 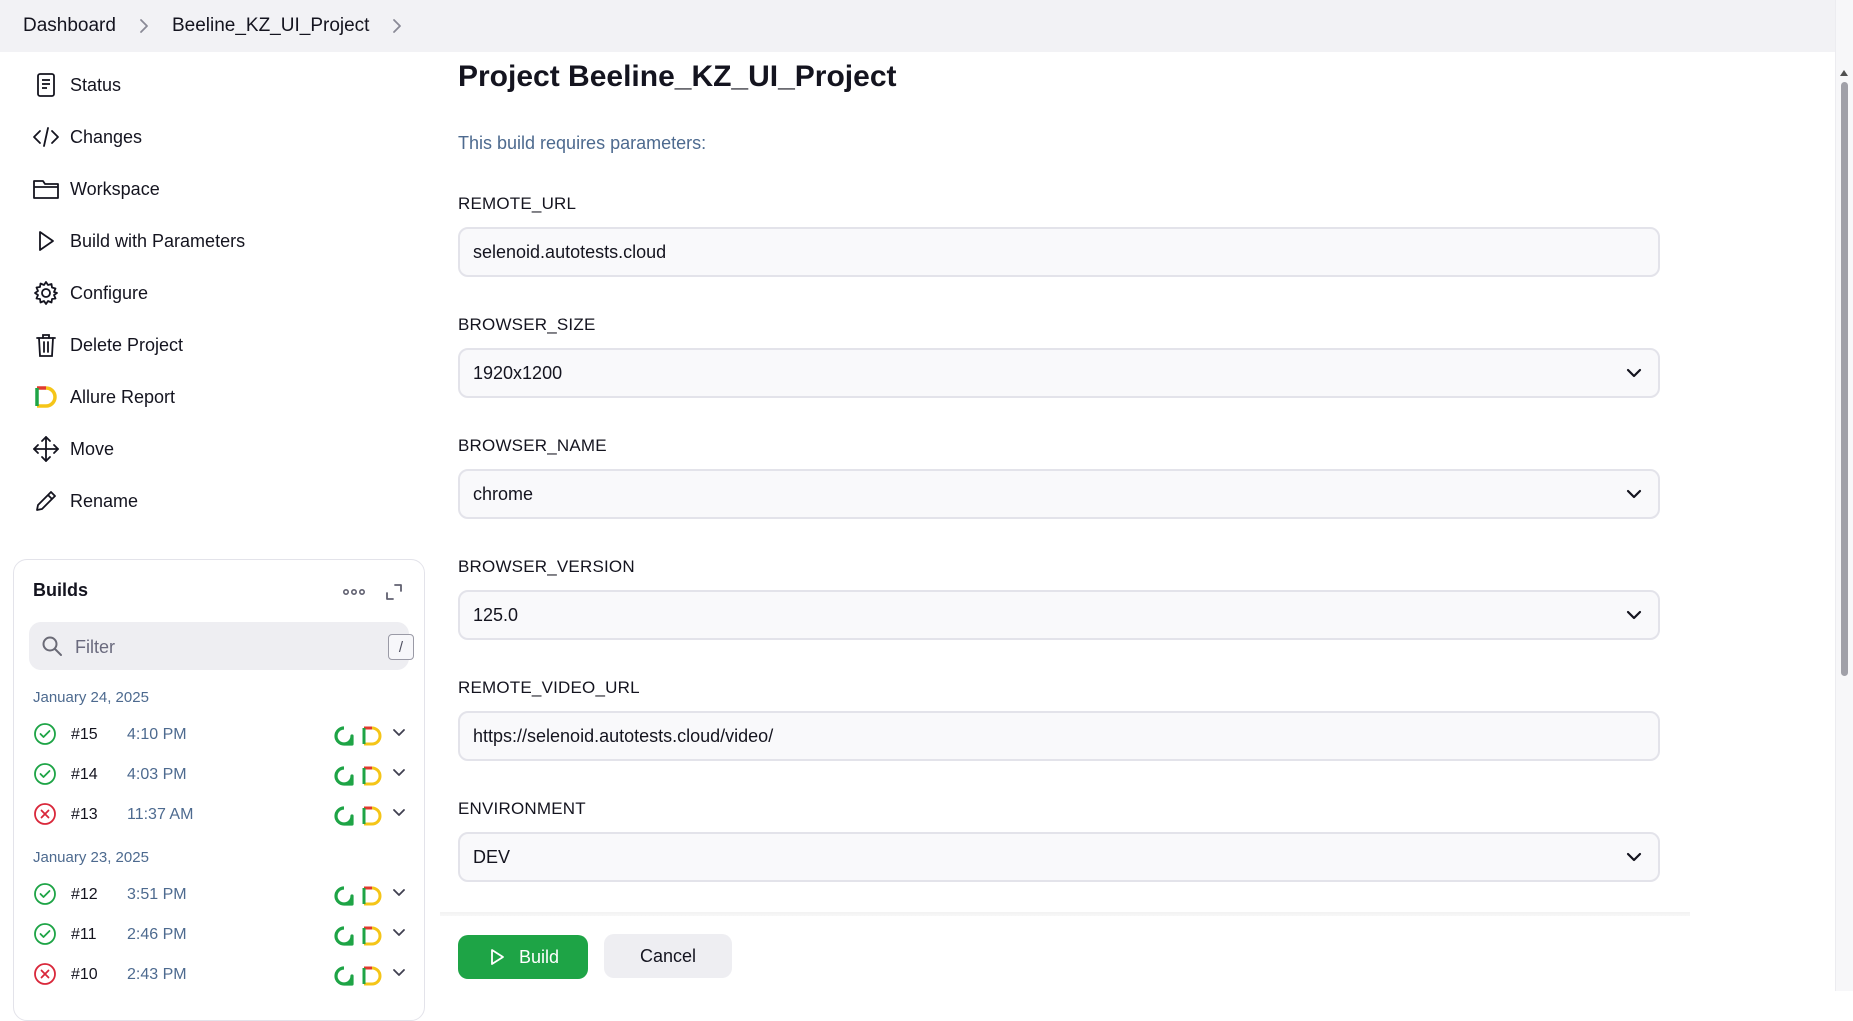 I want to click on page-title: Project Beeline_KZ_UI_Project, so click(x=677, y=76).